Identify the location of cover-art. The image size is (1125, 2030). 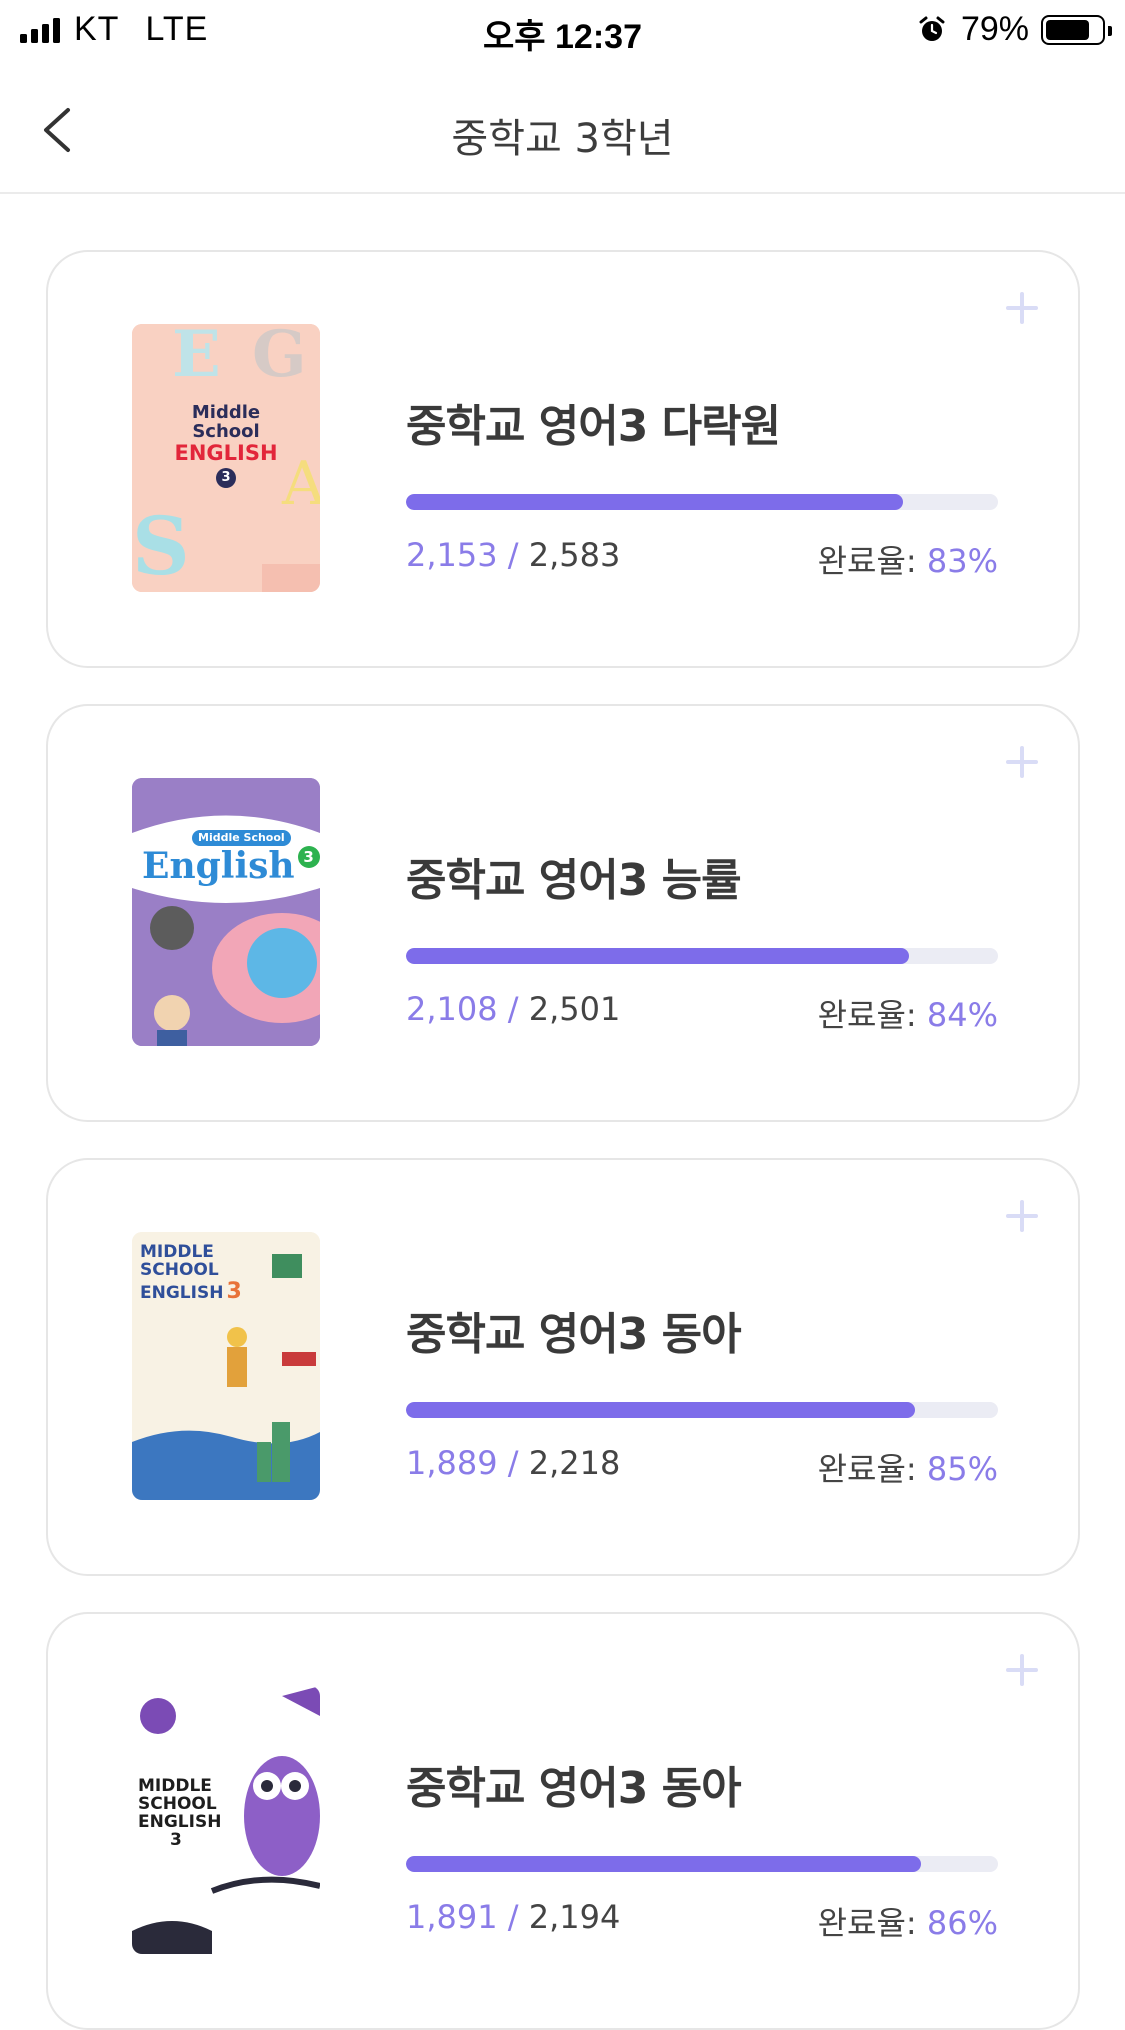
(226, 912).